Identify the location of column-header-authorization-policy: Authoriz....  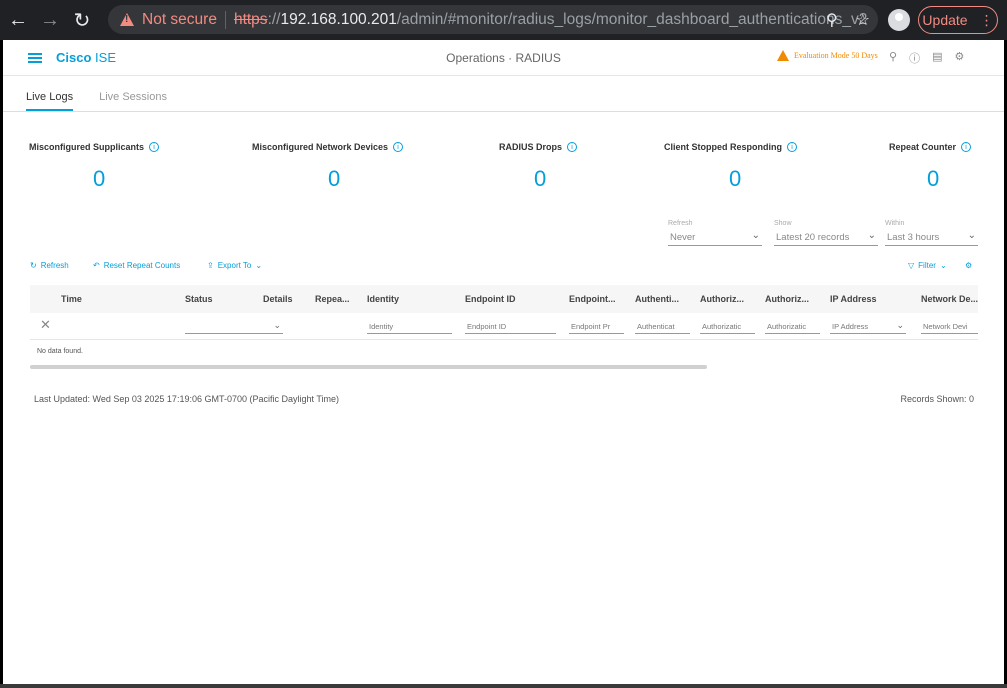
(722, 299).